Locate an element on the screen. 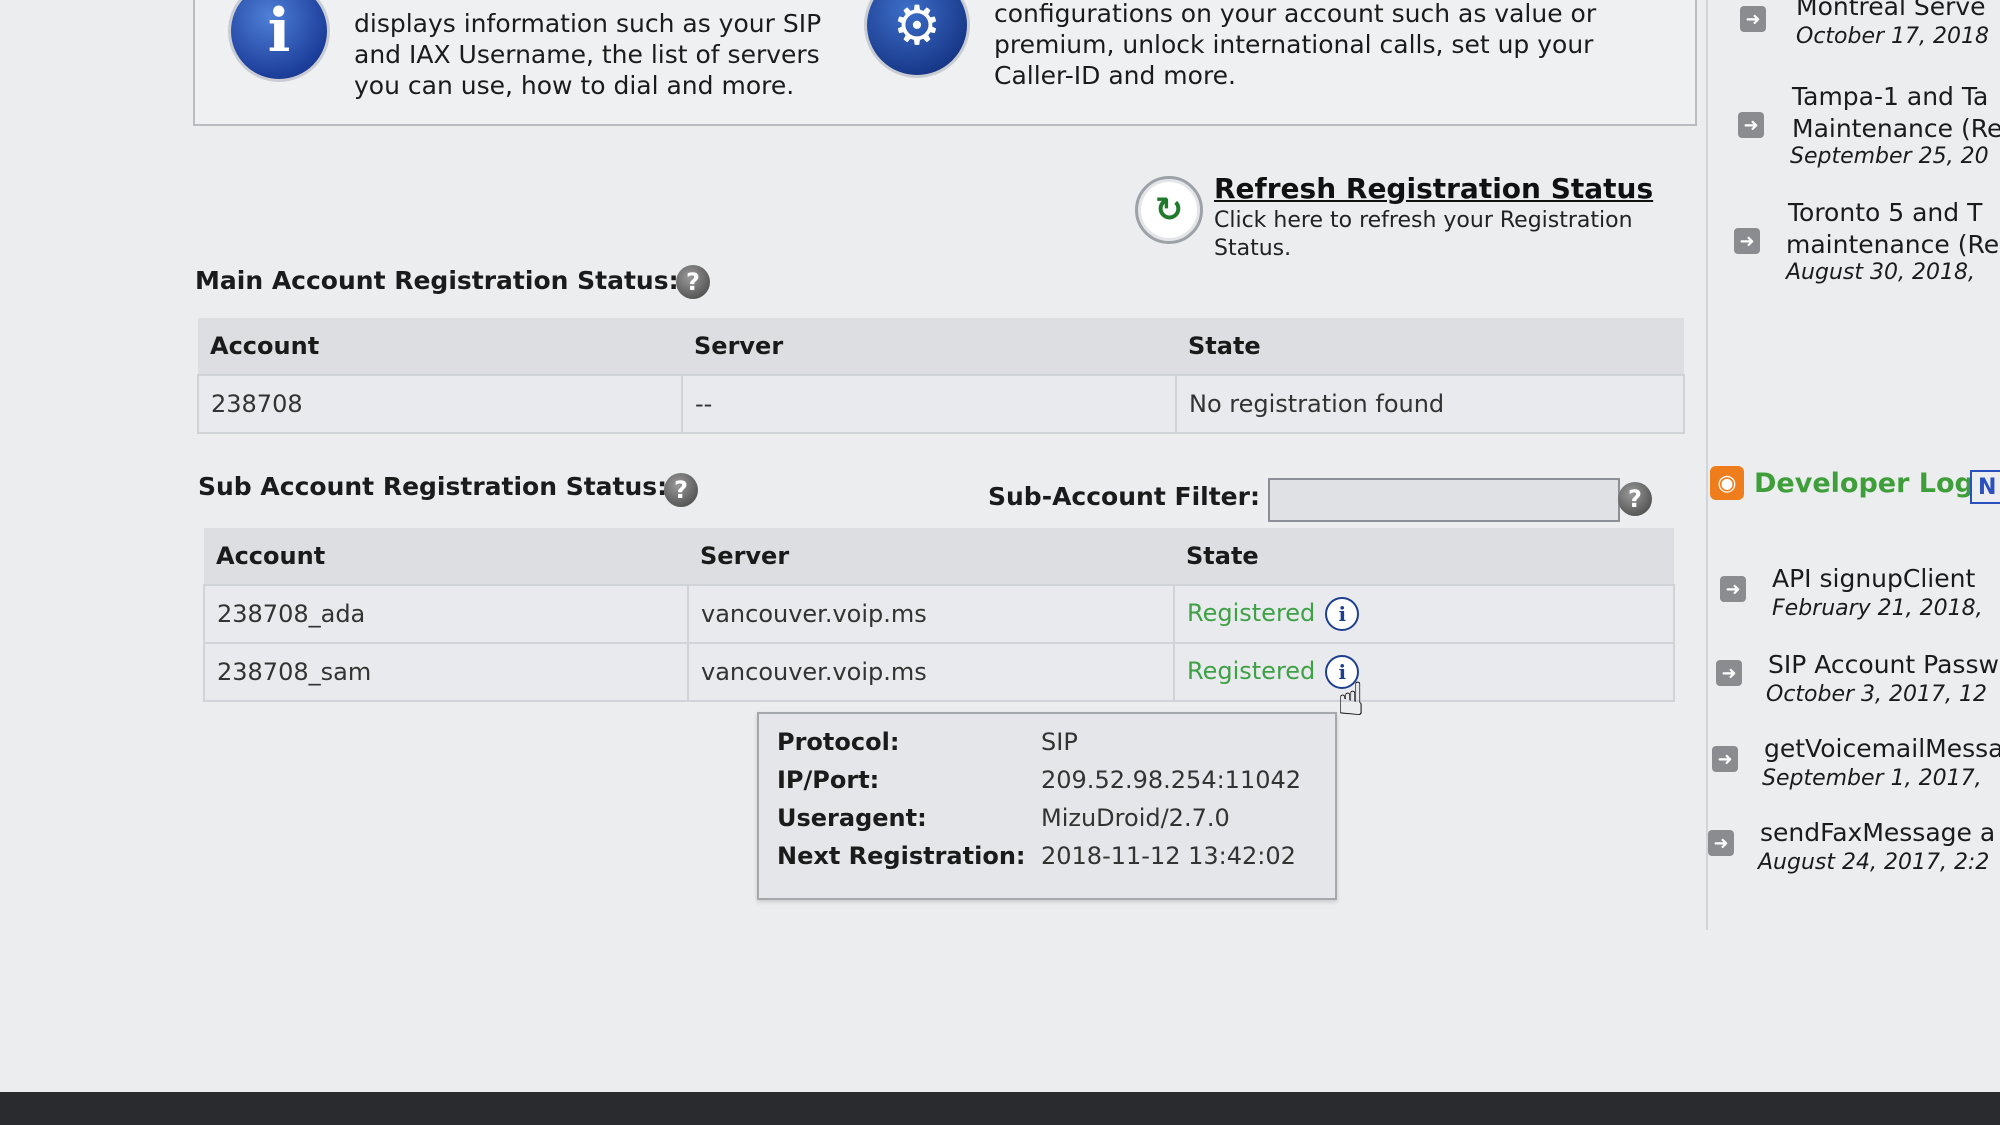  ip-port-label: IP/Port: is located at coordinates (828, 780).